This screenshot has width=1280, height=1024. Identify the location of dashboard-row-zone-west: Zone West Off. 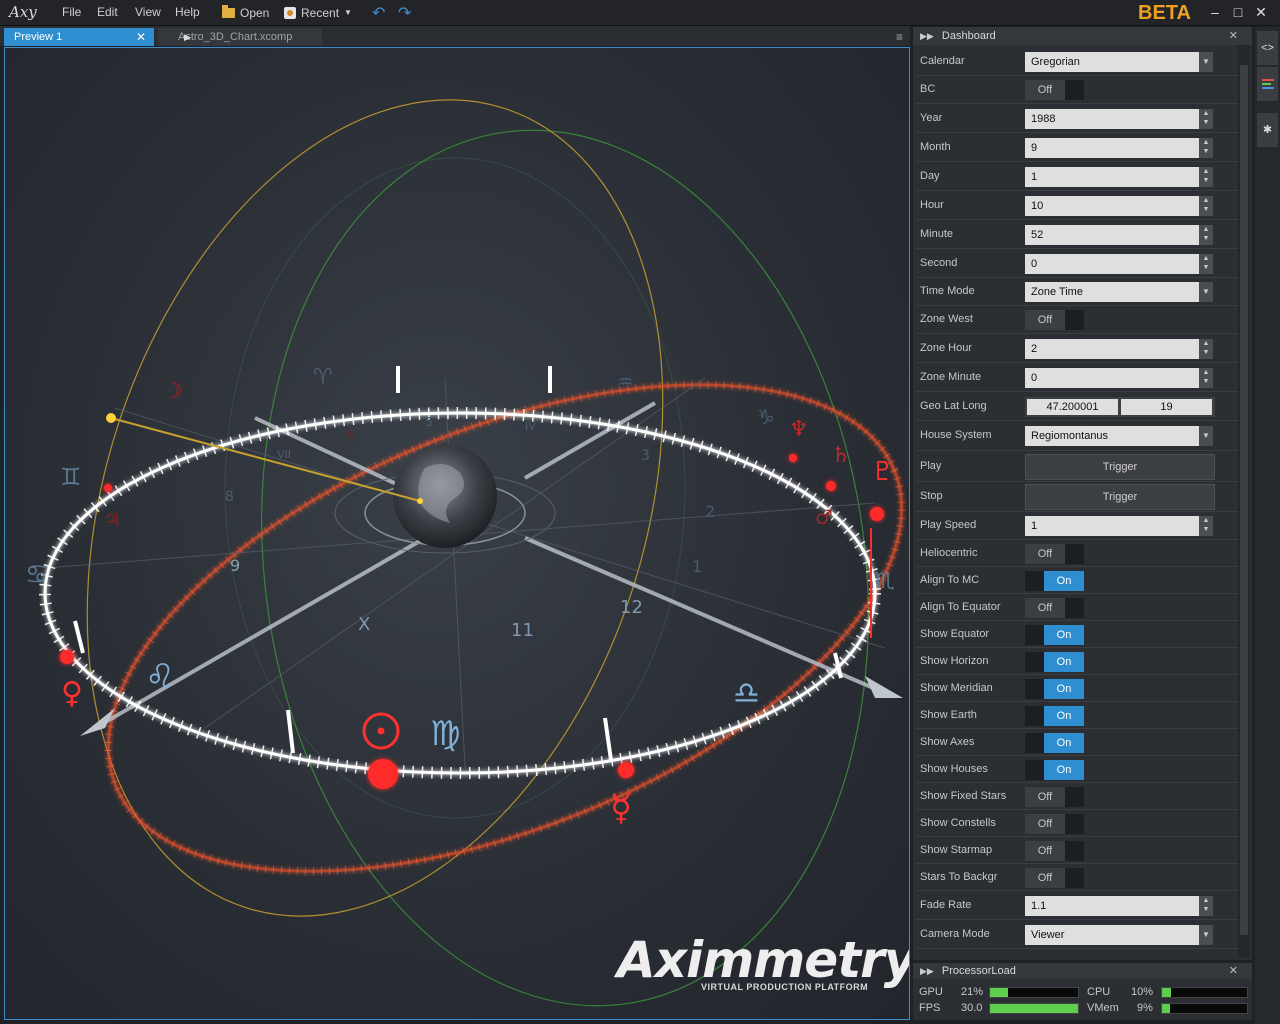
(1077, 320).